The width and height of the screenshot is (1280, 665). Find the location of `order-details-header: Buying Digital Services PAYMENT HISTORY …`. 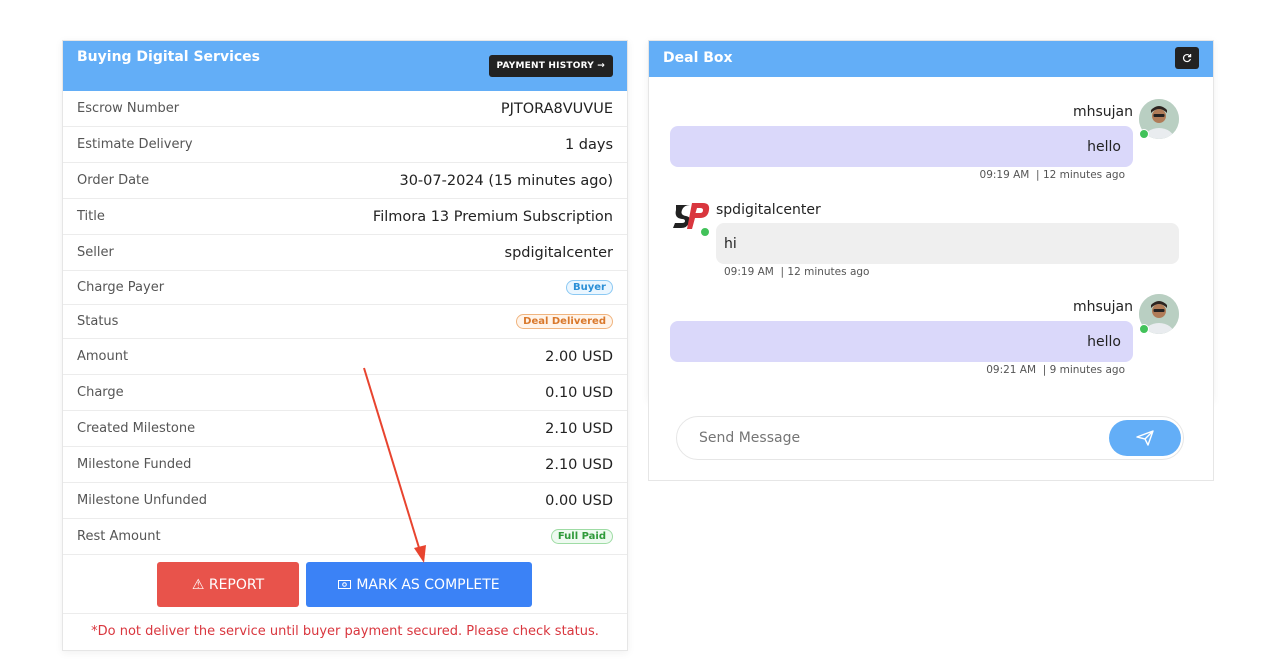

order-details-header: Buying Digital Services PAYMENT HISTORY … is located at coordinates (345, 66).